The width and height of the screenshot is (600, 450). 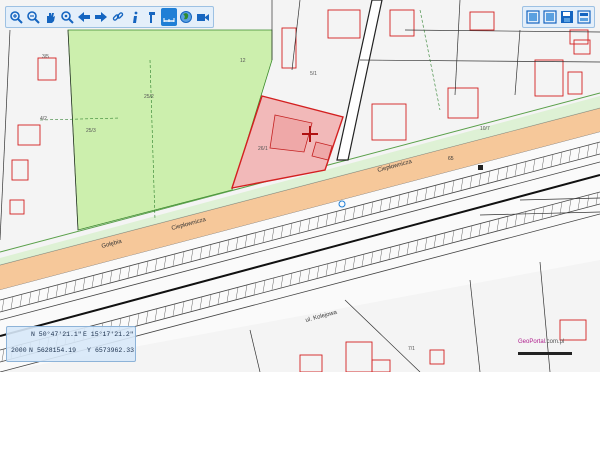 What do you see at coordinates (115, 350) in the screenshot?
I see `y-coordinate: 6573962.33` at bounding box center [115, 350].